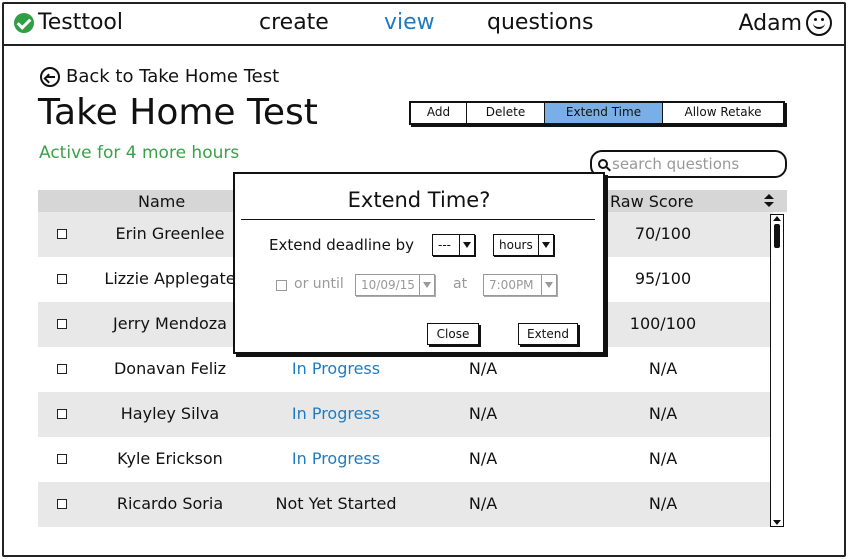 The width and height of the screenshot is (848, 559). Describe the element at coordinates (319, 284) in the screenshot. I see `until-label: or until` at that location.